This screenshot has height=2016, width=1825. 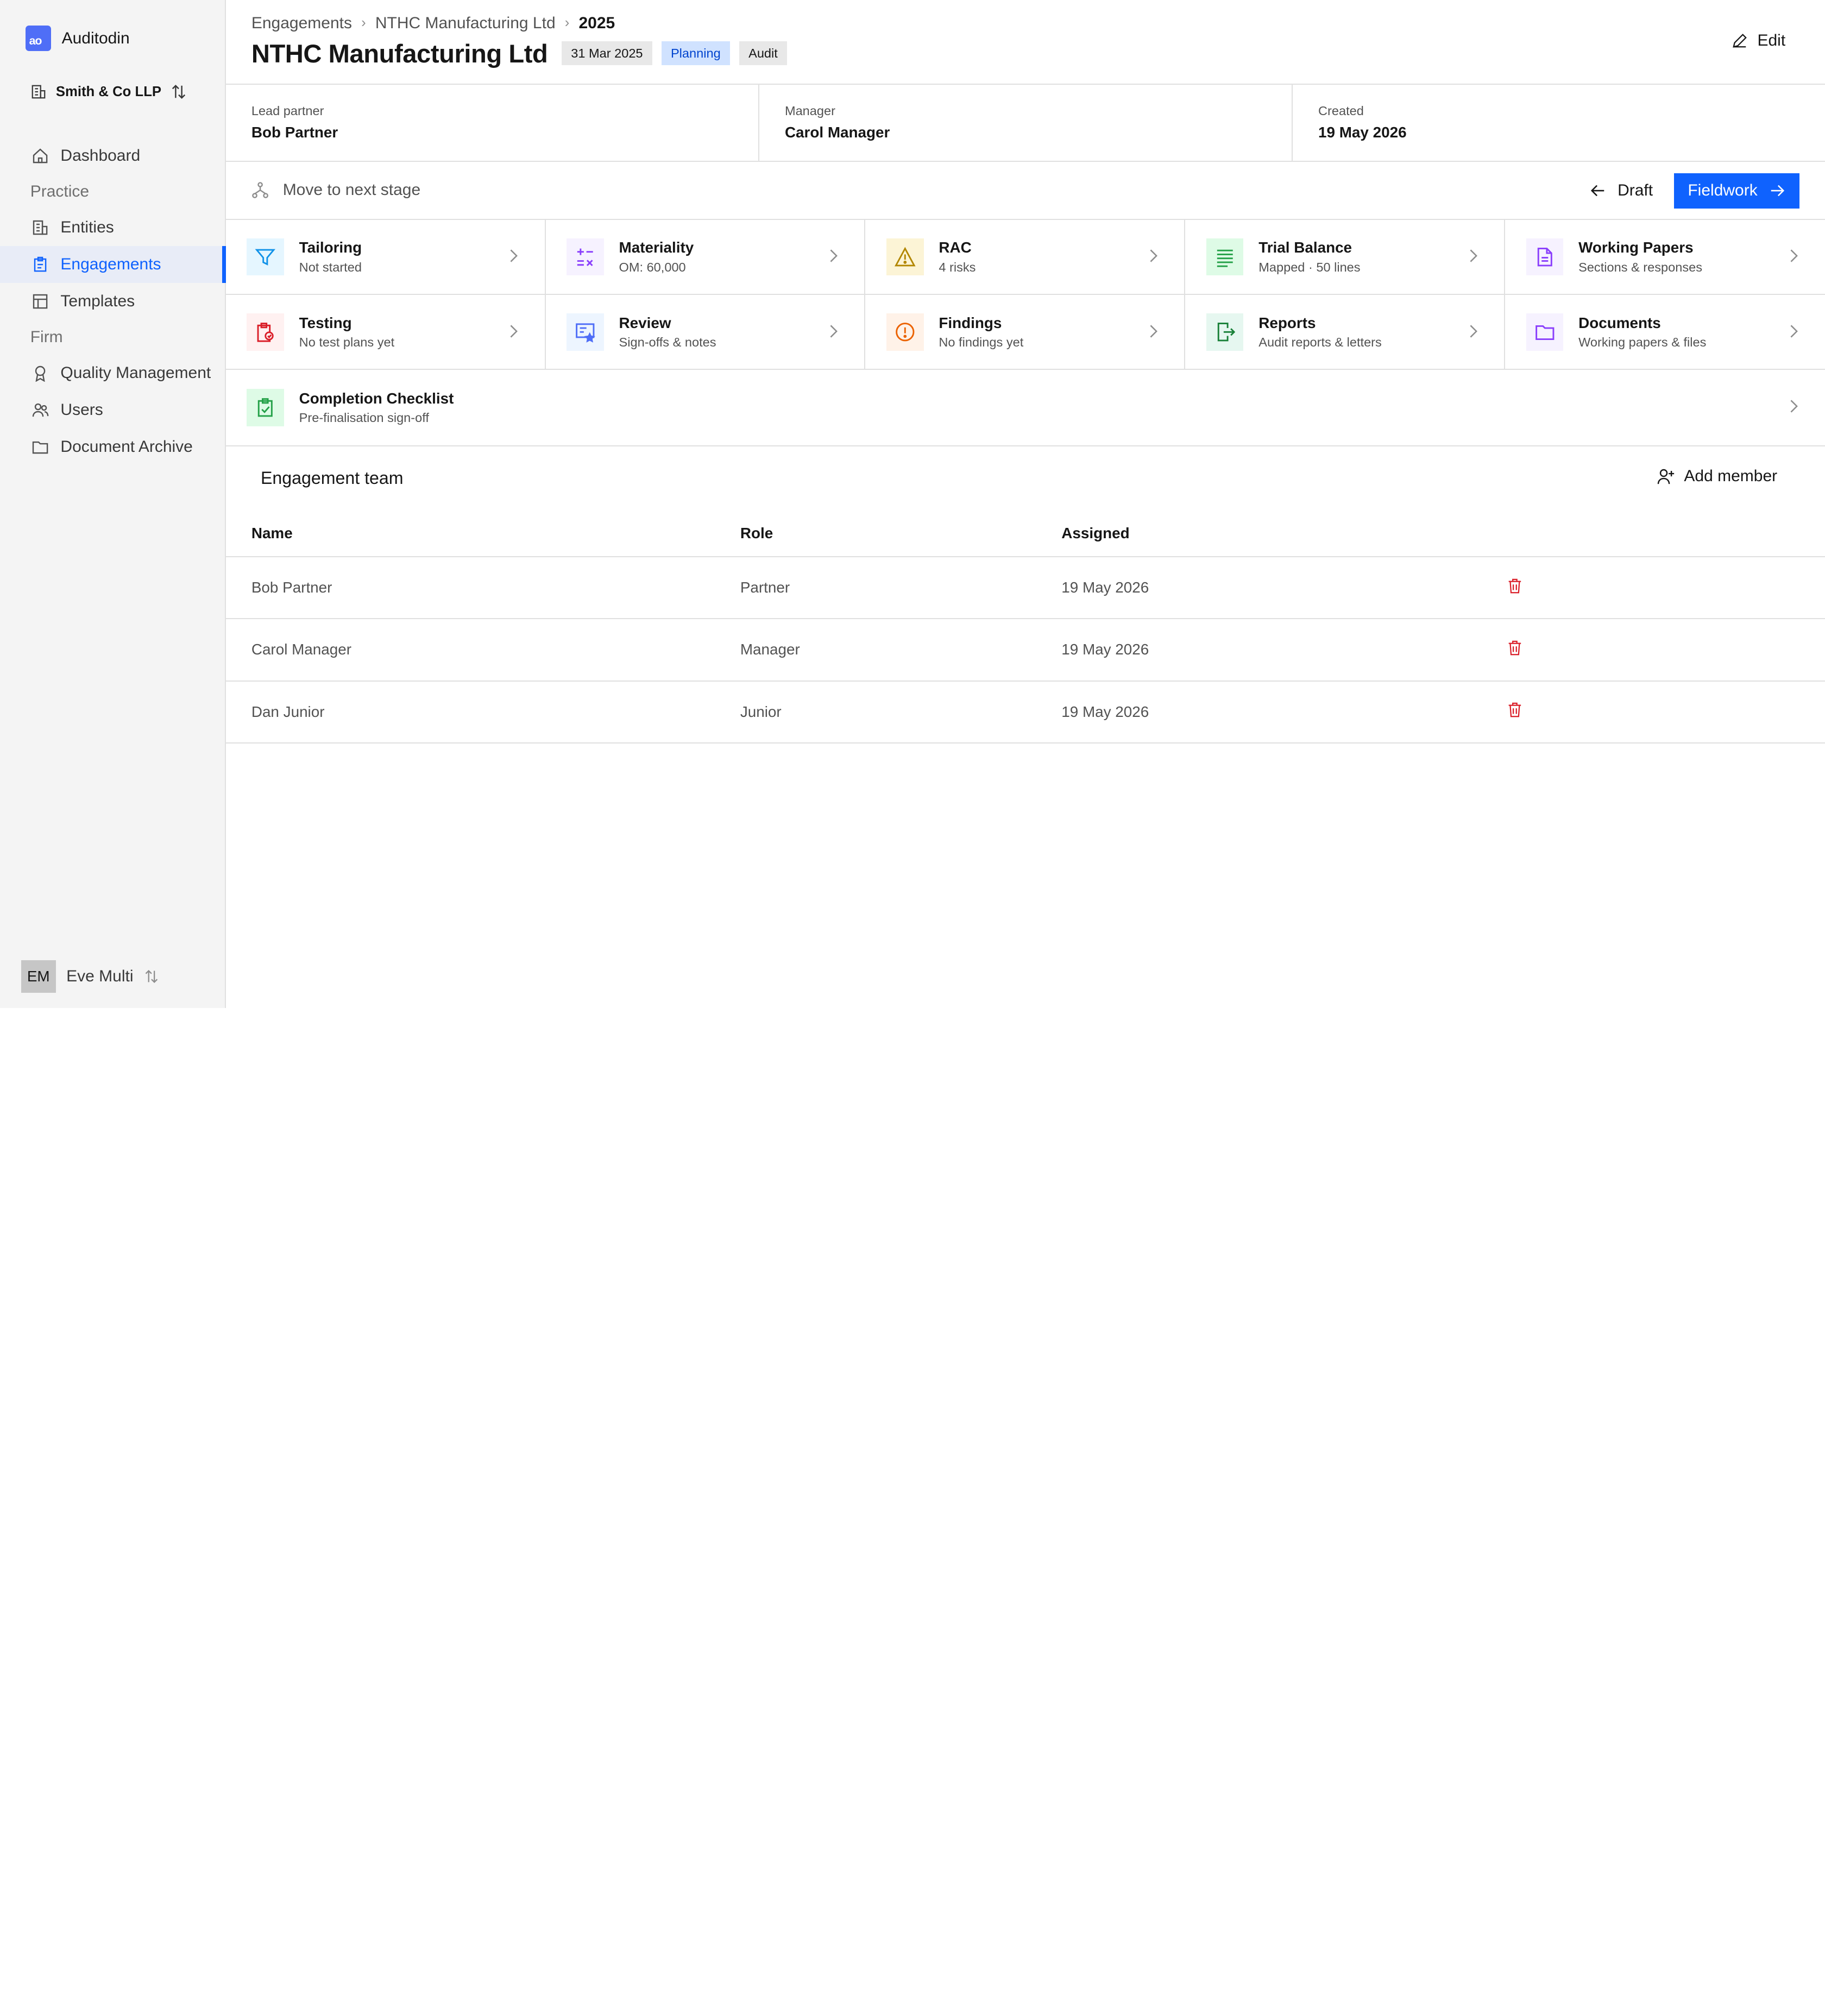 I want to click on tile-subtitle: Audit reports & letters, so click(x=1320, y=342).